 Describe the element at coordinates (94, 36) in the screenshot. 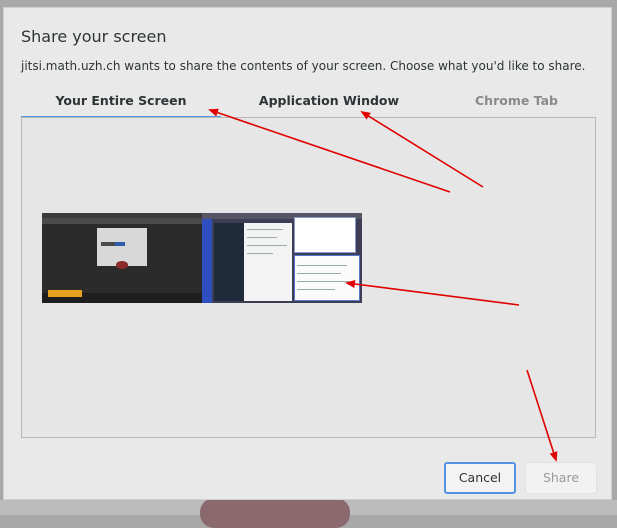

I see `dialog-title: Share your screen` at that location.